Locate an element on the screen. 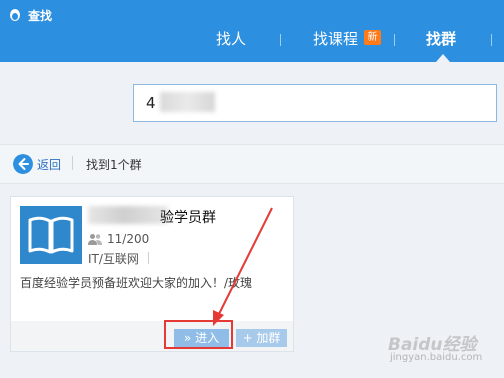  qq-penguin-icon is located at coordinates (15, 15).